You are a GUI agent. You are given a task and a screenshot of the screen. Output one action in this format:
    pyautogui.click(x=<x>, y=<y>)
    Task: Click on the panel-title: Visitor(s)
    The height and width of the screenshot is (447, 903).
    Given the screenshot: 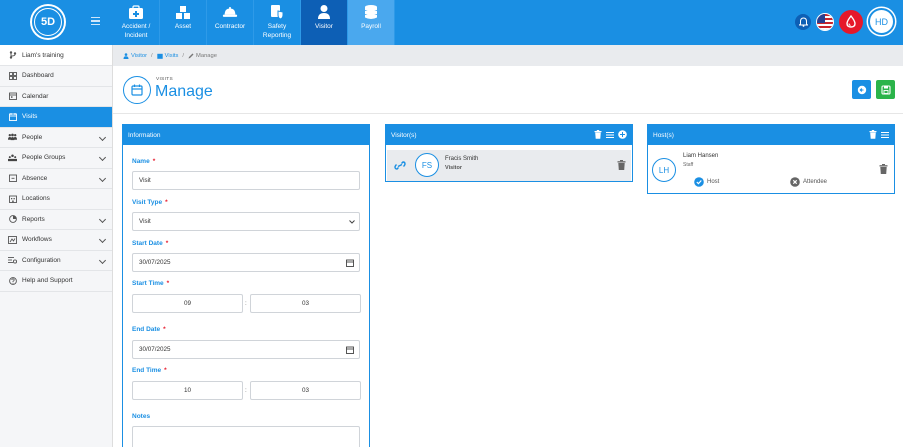 What is the action you would take?
    pyautogui.click(x=404, y=135)
    